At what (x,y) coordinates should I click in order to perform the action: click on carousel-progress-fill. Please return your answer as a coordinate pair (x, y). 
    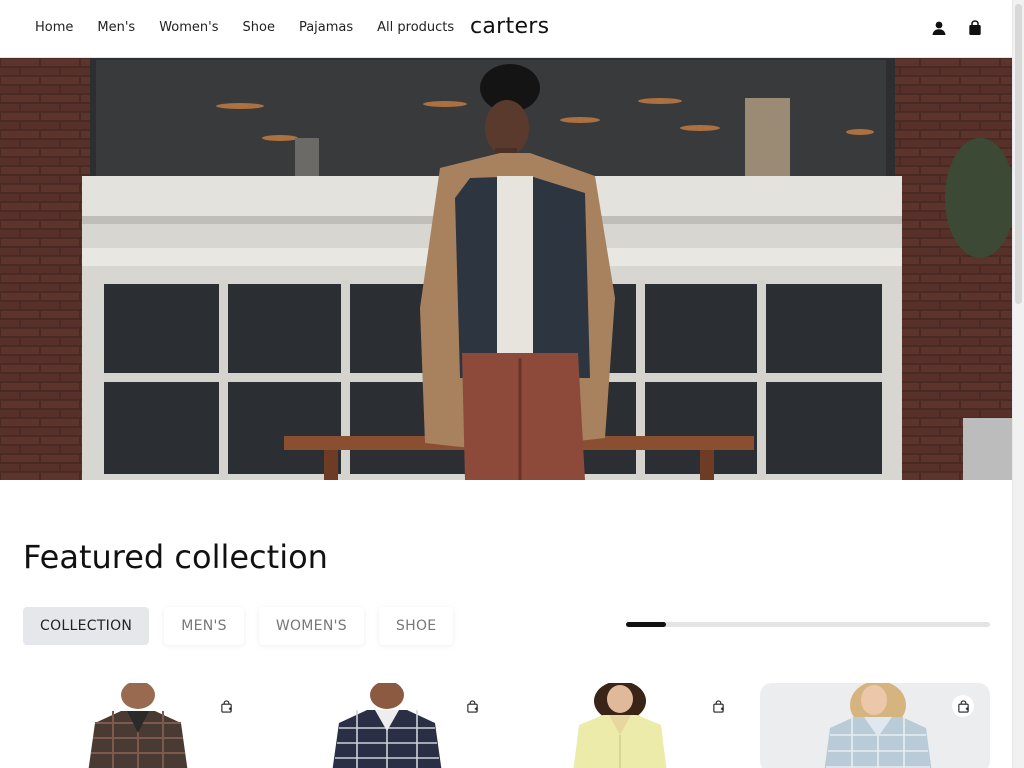
    Looking at the image, I should click on (646, 624).